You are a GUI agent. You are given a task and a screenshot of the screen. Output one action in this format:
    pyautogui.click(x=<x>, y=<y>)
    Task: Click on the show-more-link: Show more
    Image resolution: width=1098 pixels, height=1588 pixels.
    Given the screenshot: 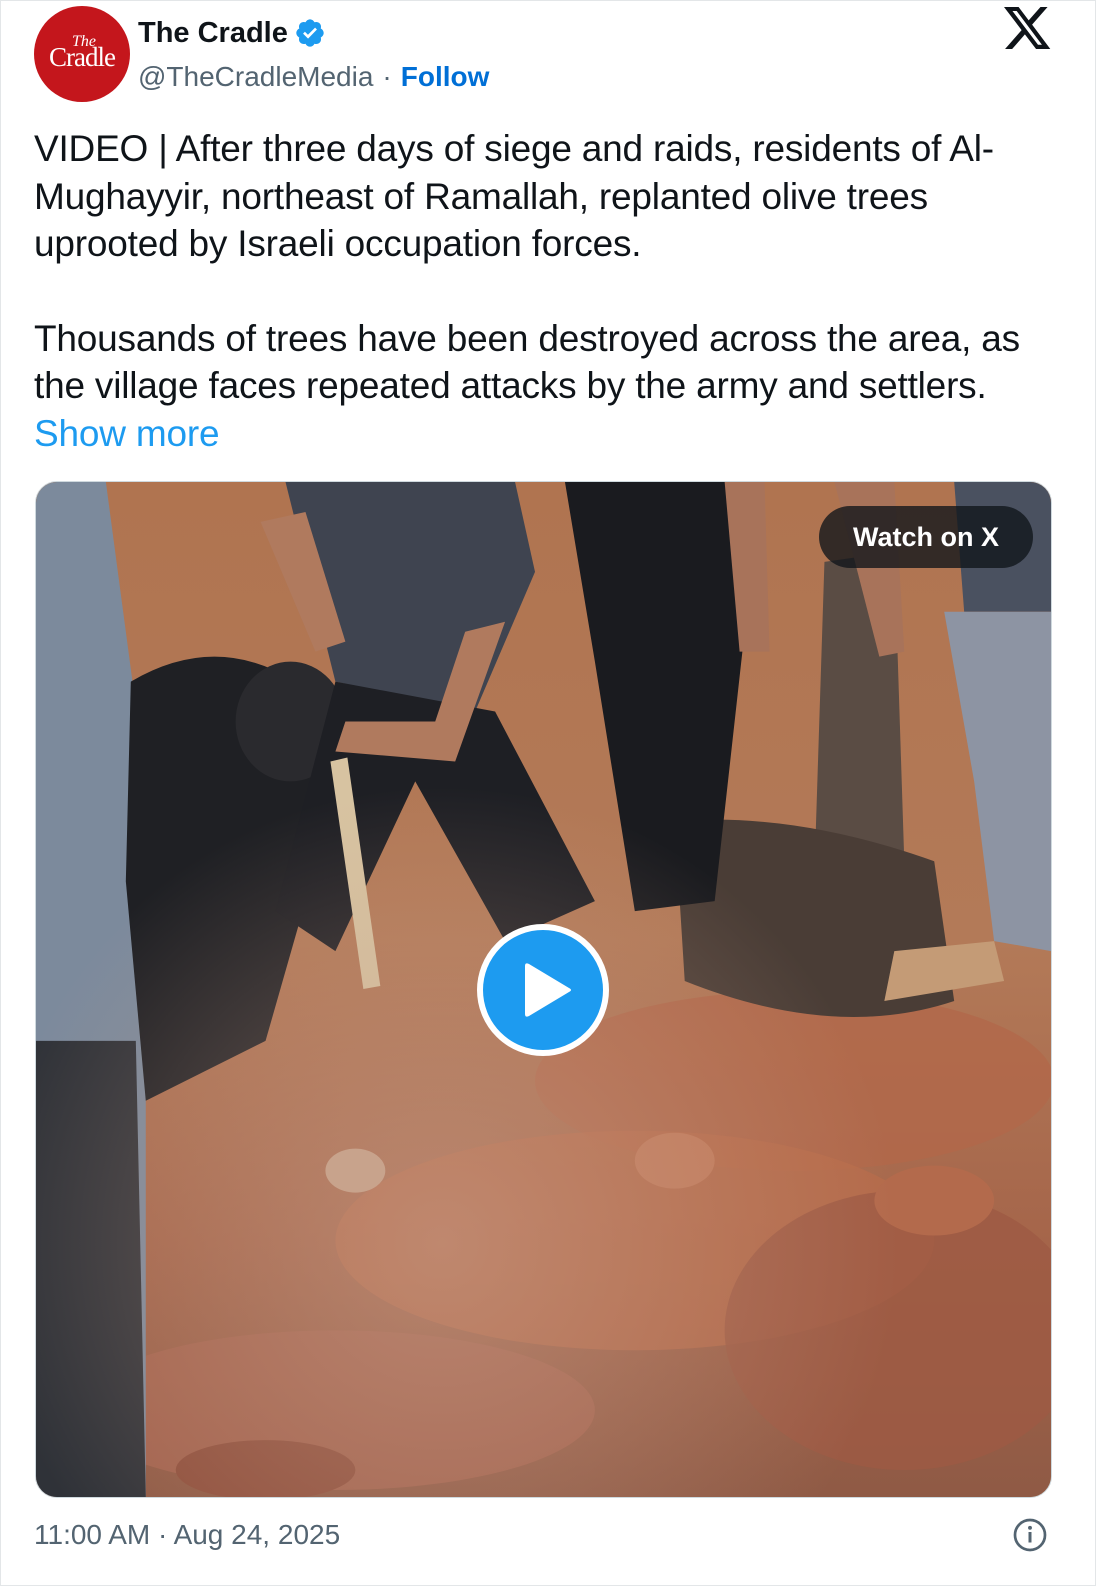 What is the action you would take?
    pyautogui.click(x=127, y=433)
    